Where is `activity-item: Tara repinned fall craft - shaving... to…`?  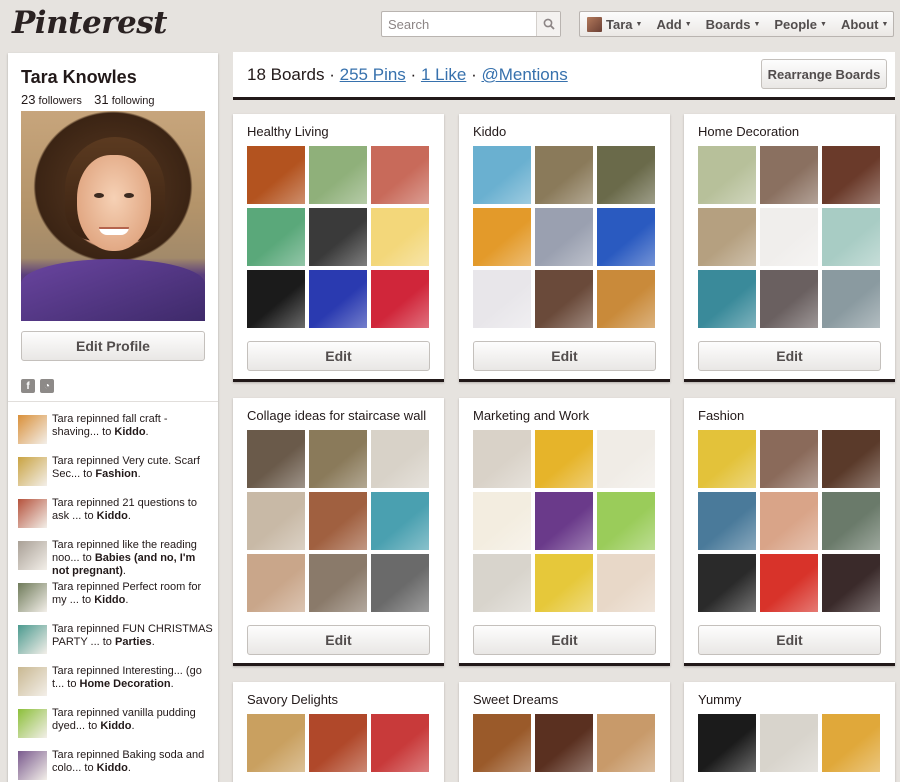 activity-item: Tara repinned fall craft - shaving... to… is located at coordinates (116, 434).